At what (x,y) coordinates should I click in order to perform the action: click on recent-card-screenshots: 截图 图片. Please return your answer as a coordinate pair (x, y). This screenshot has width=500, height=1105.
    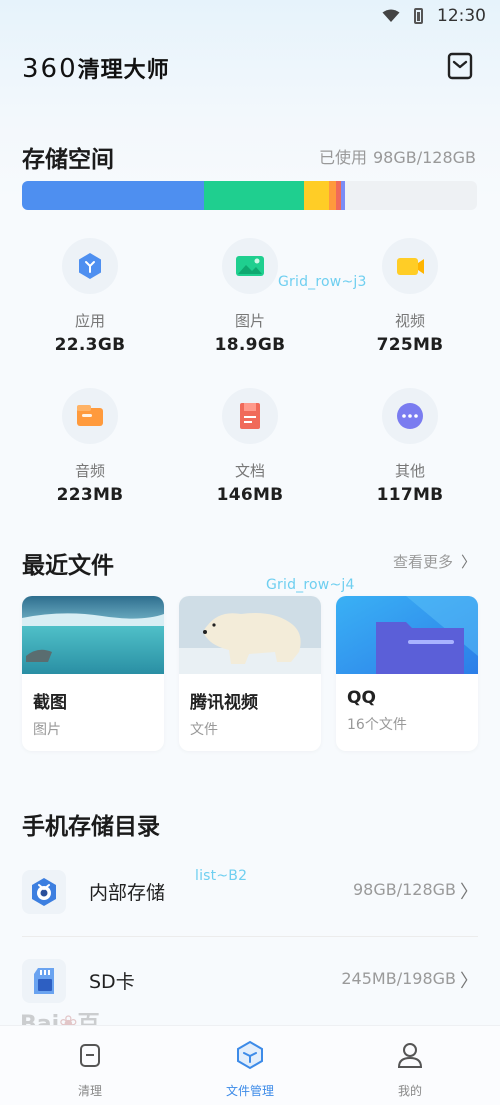
    Looking at the image, I should click on (93, 673).